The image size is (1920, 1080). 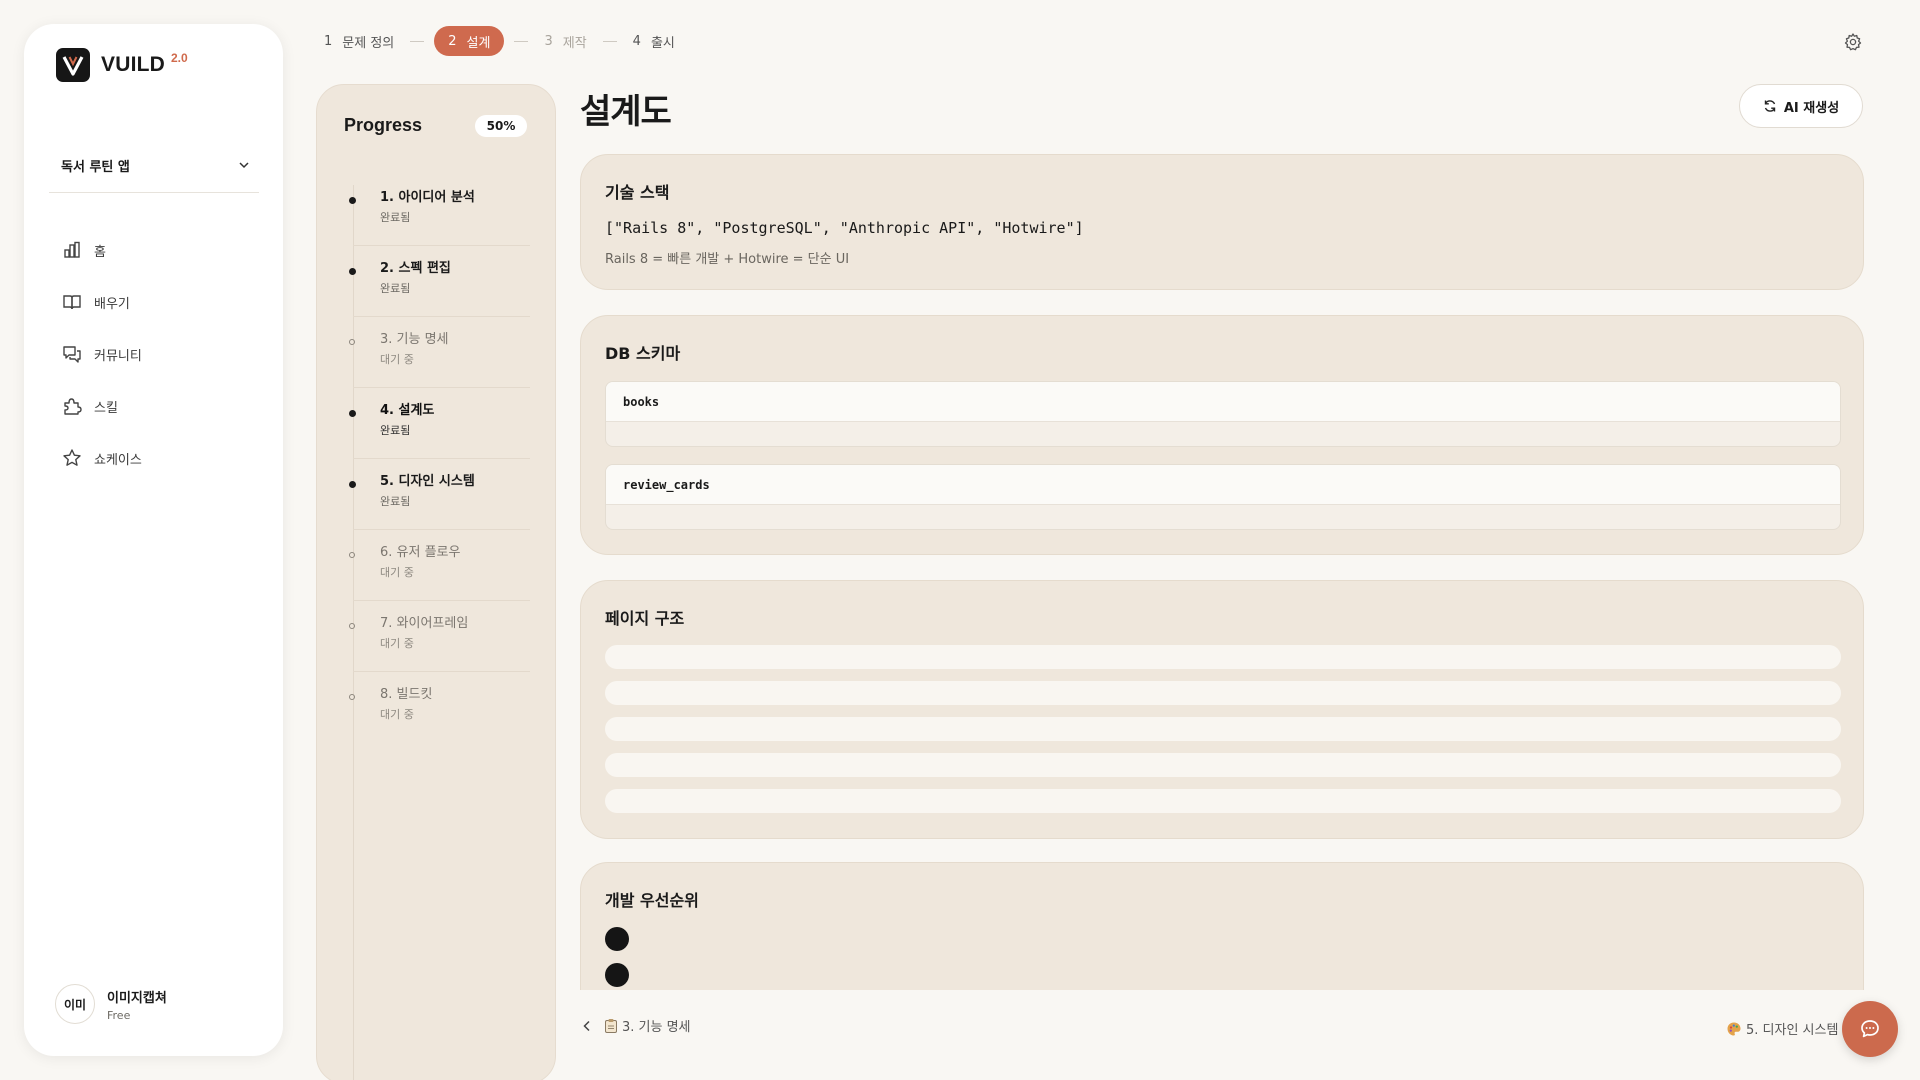 What do you see at coordinates (1782, 1028) in the screenshot?
I see `next-step-link: 5. 디자인 시스템` at bounding box center [1782, 1028].